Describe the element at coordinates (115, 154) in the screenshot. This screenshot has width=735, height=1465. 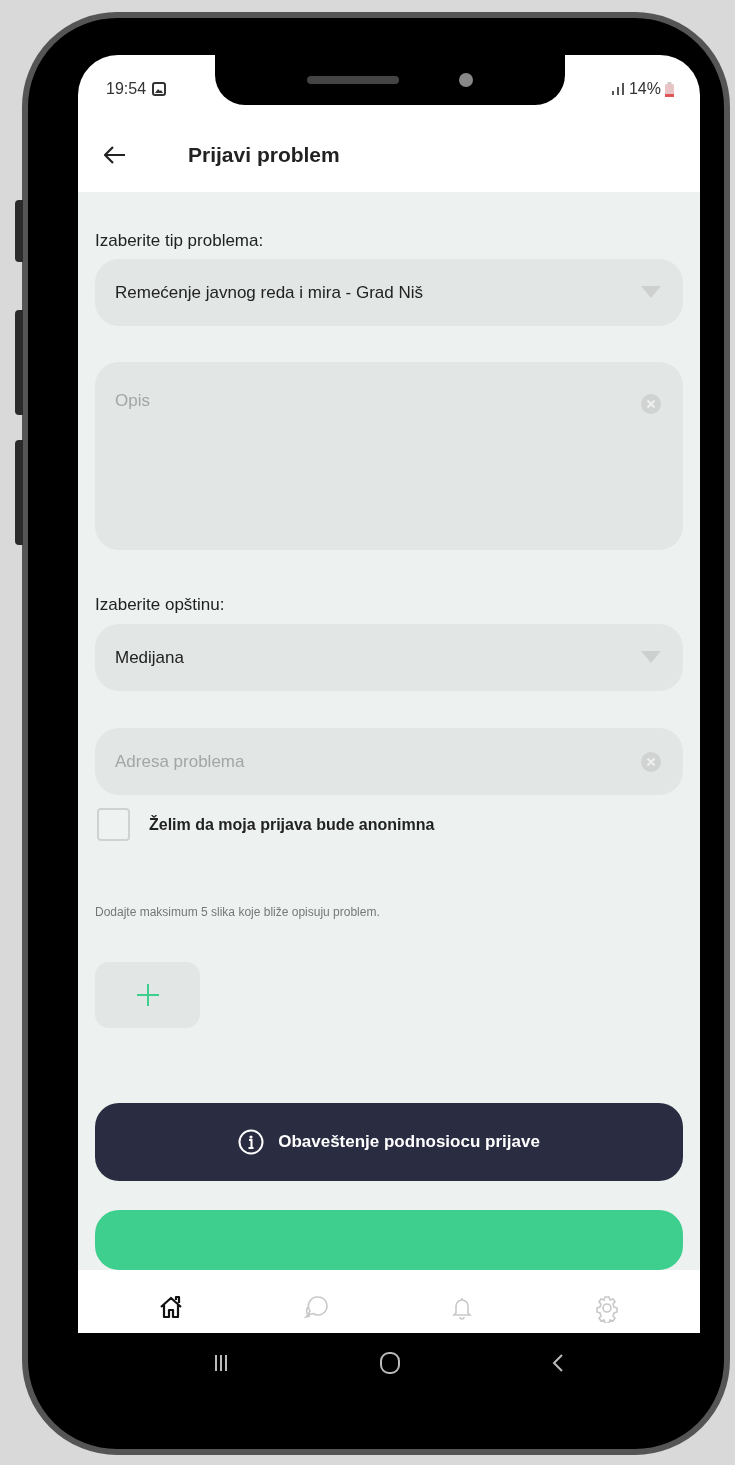
I see `back-arrow-icon` at that location.